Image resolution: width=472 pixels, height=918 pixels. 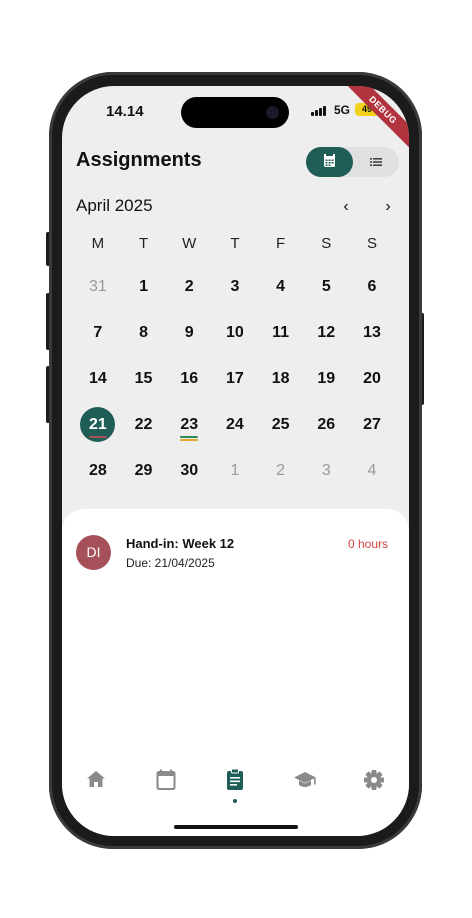 I want to click on calendar-day-number: 5, so click(x=326, y=286).